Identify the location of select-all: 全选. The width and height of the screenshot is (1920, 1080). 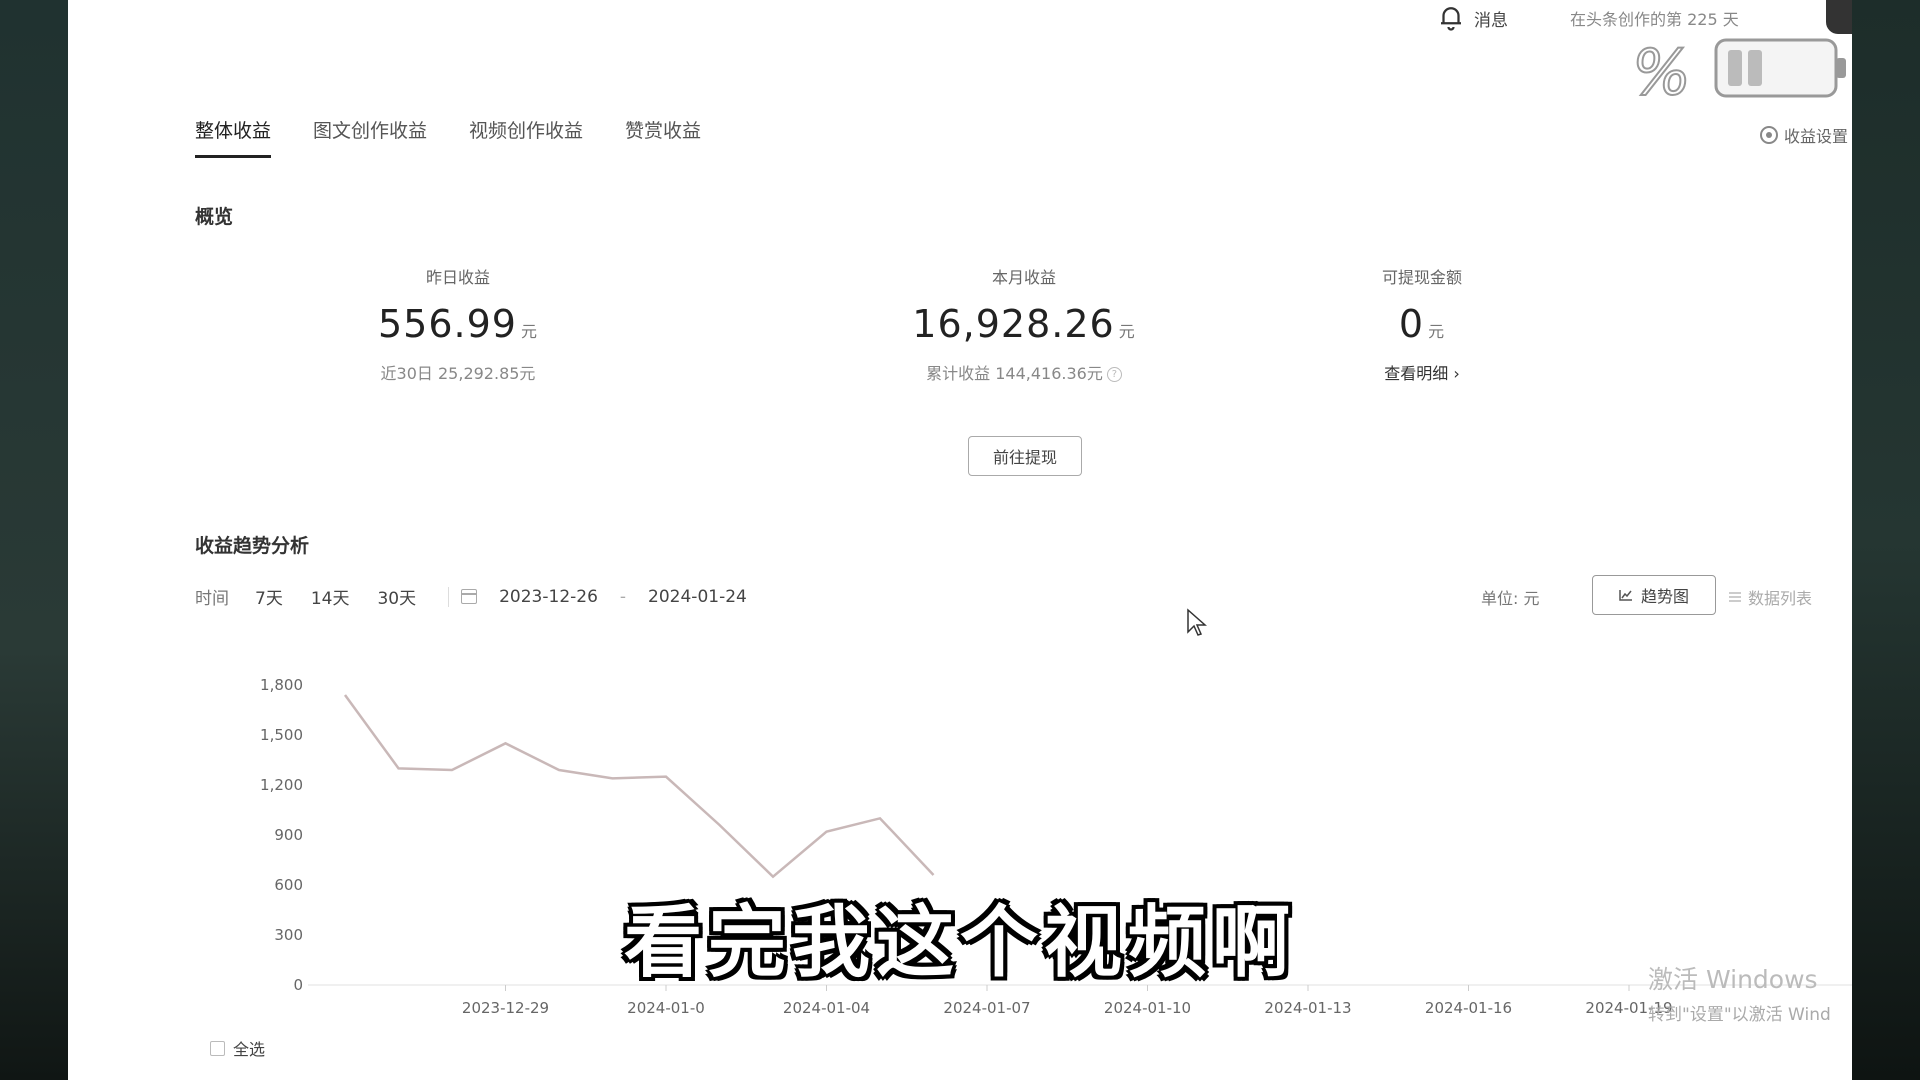
(237, 1048).